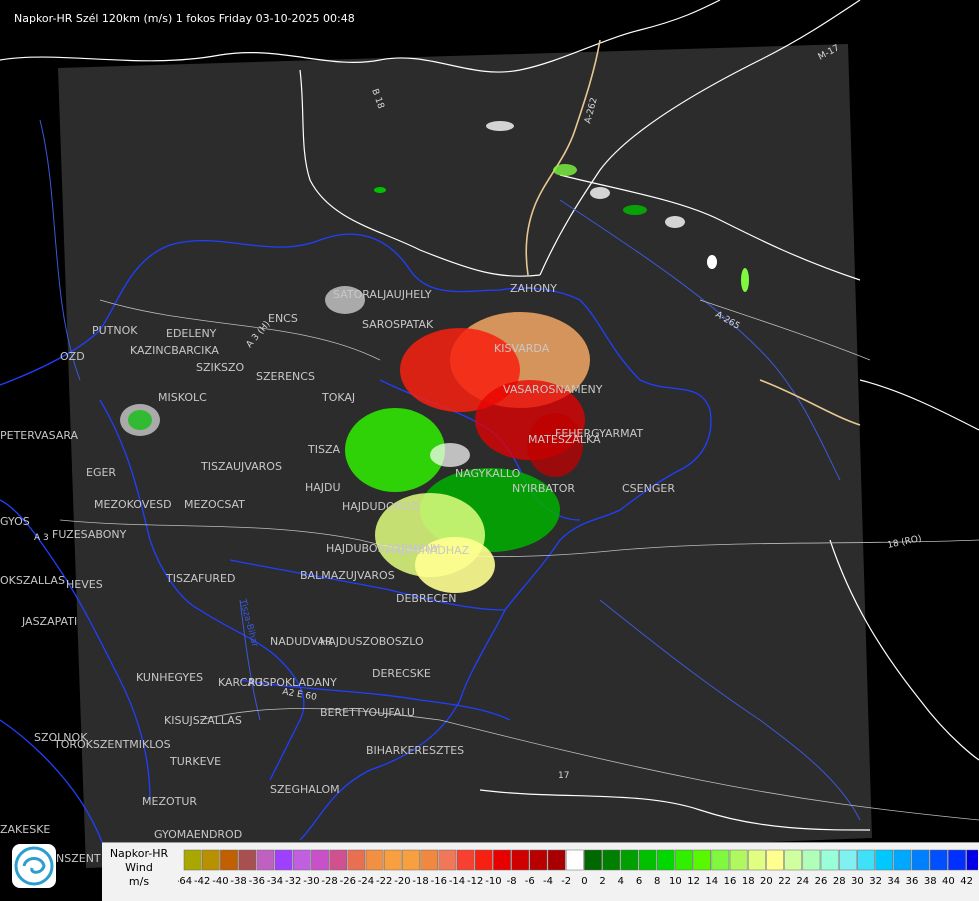  I want to click on town-label: EGER, so click(101, 472).